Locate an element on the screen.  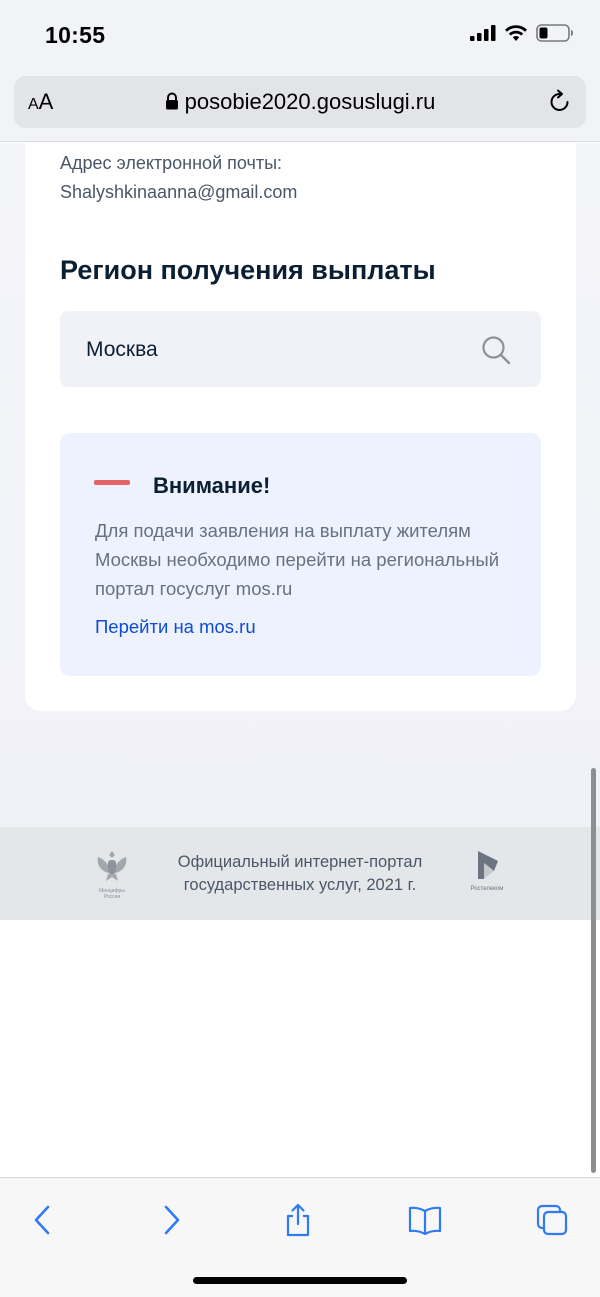
home-indicator is located at coordinates (300, 1280).